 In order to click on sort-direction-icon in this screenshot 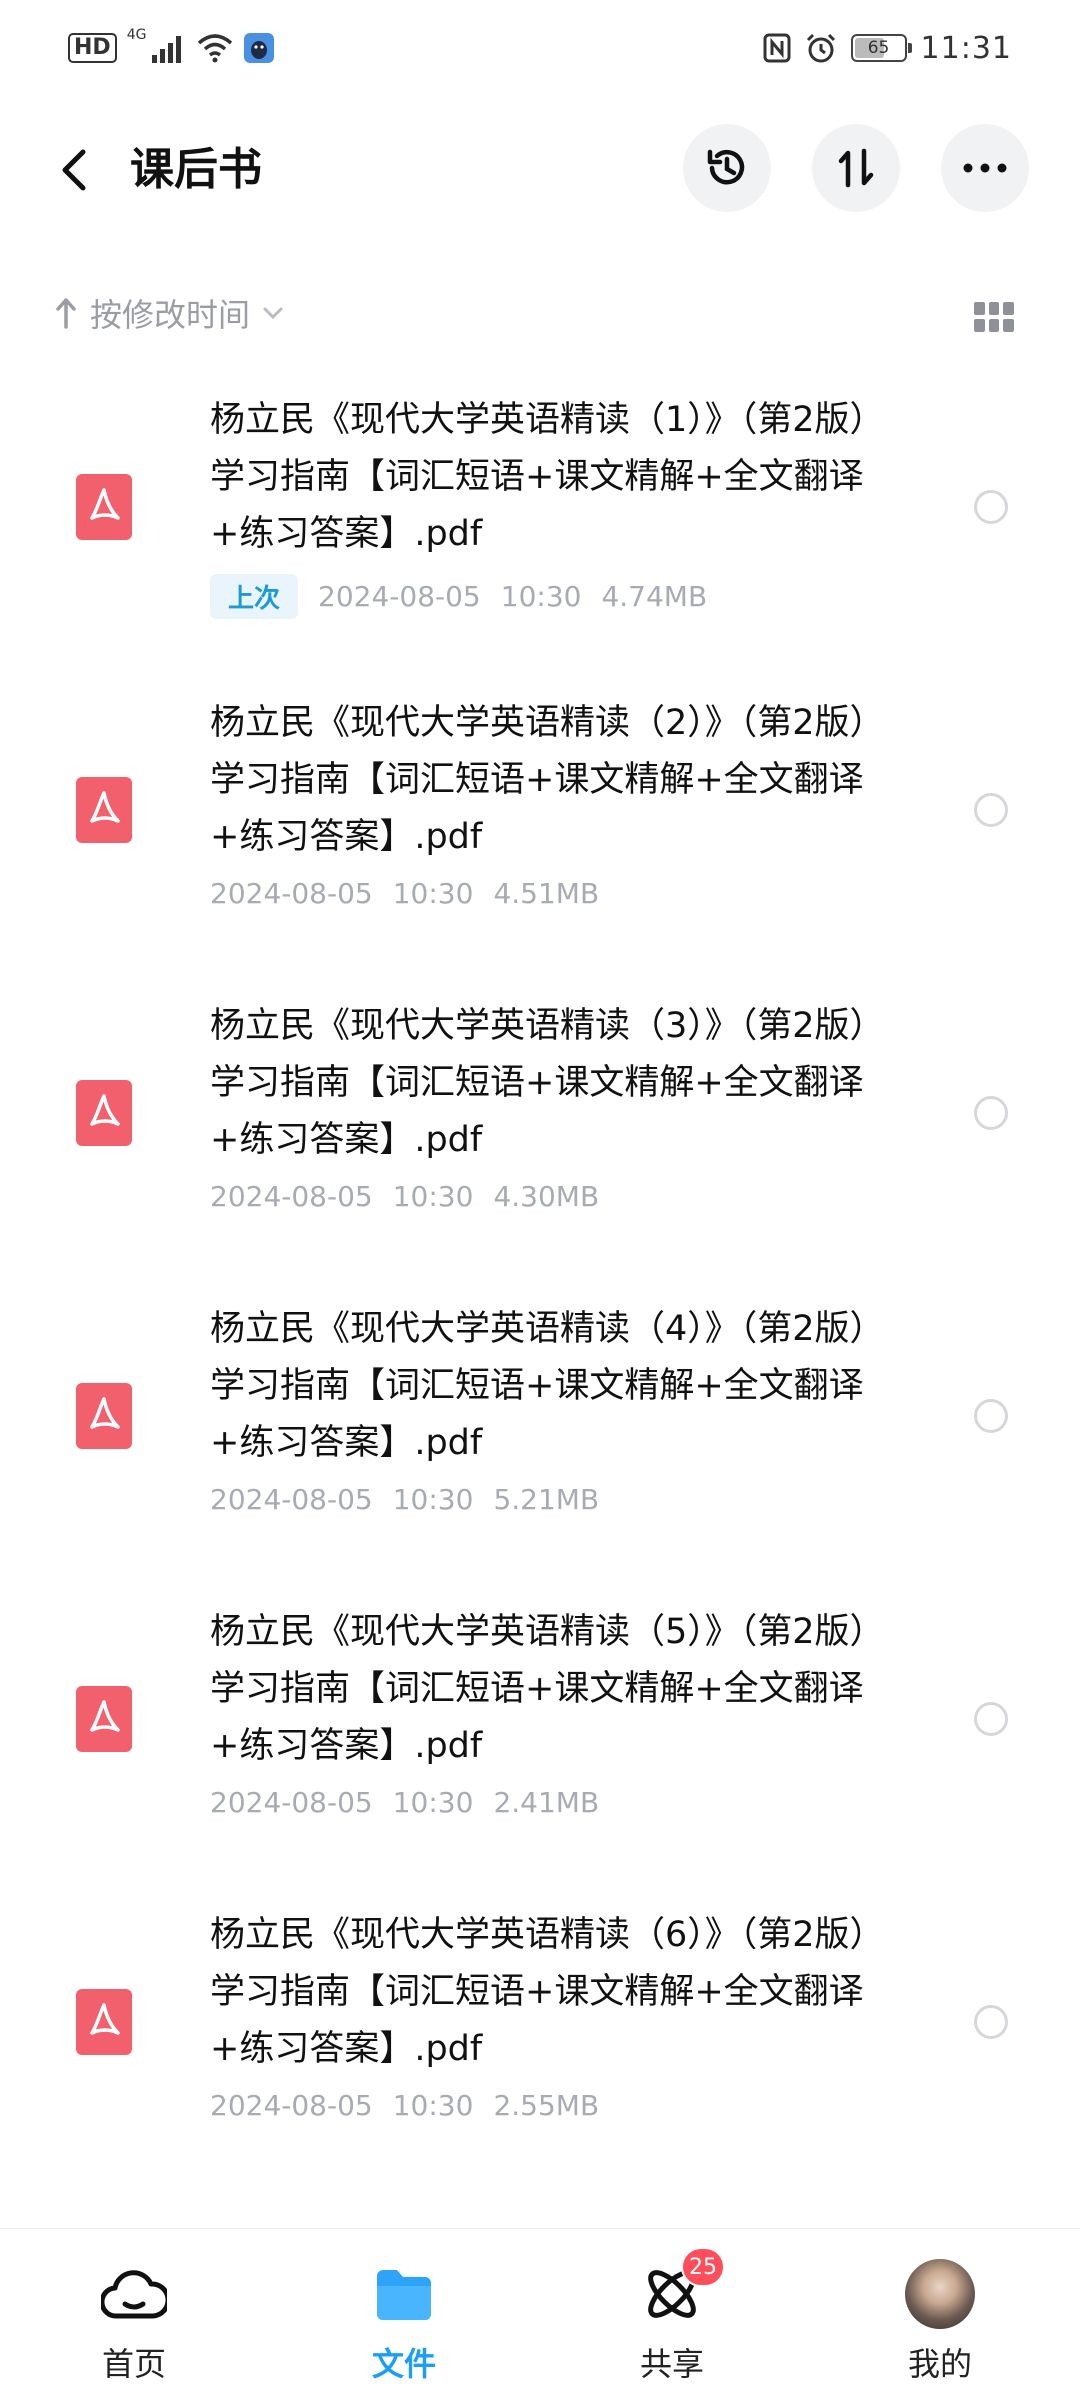, I will do `click(66, 313)`.